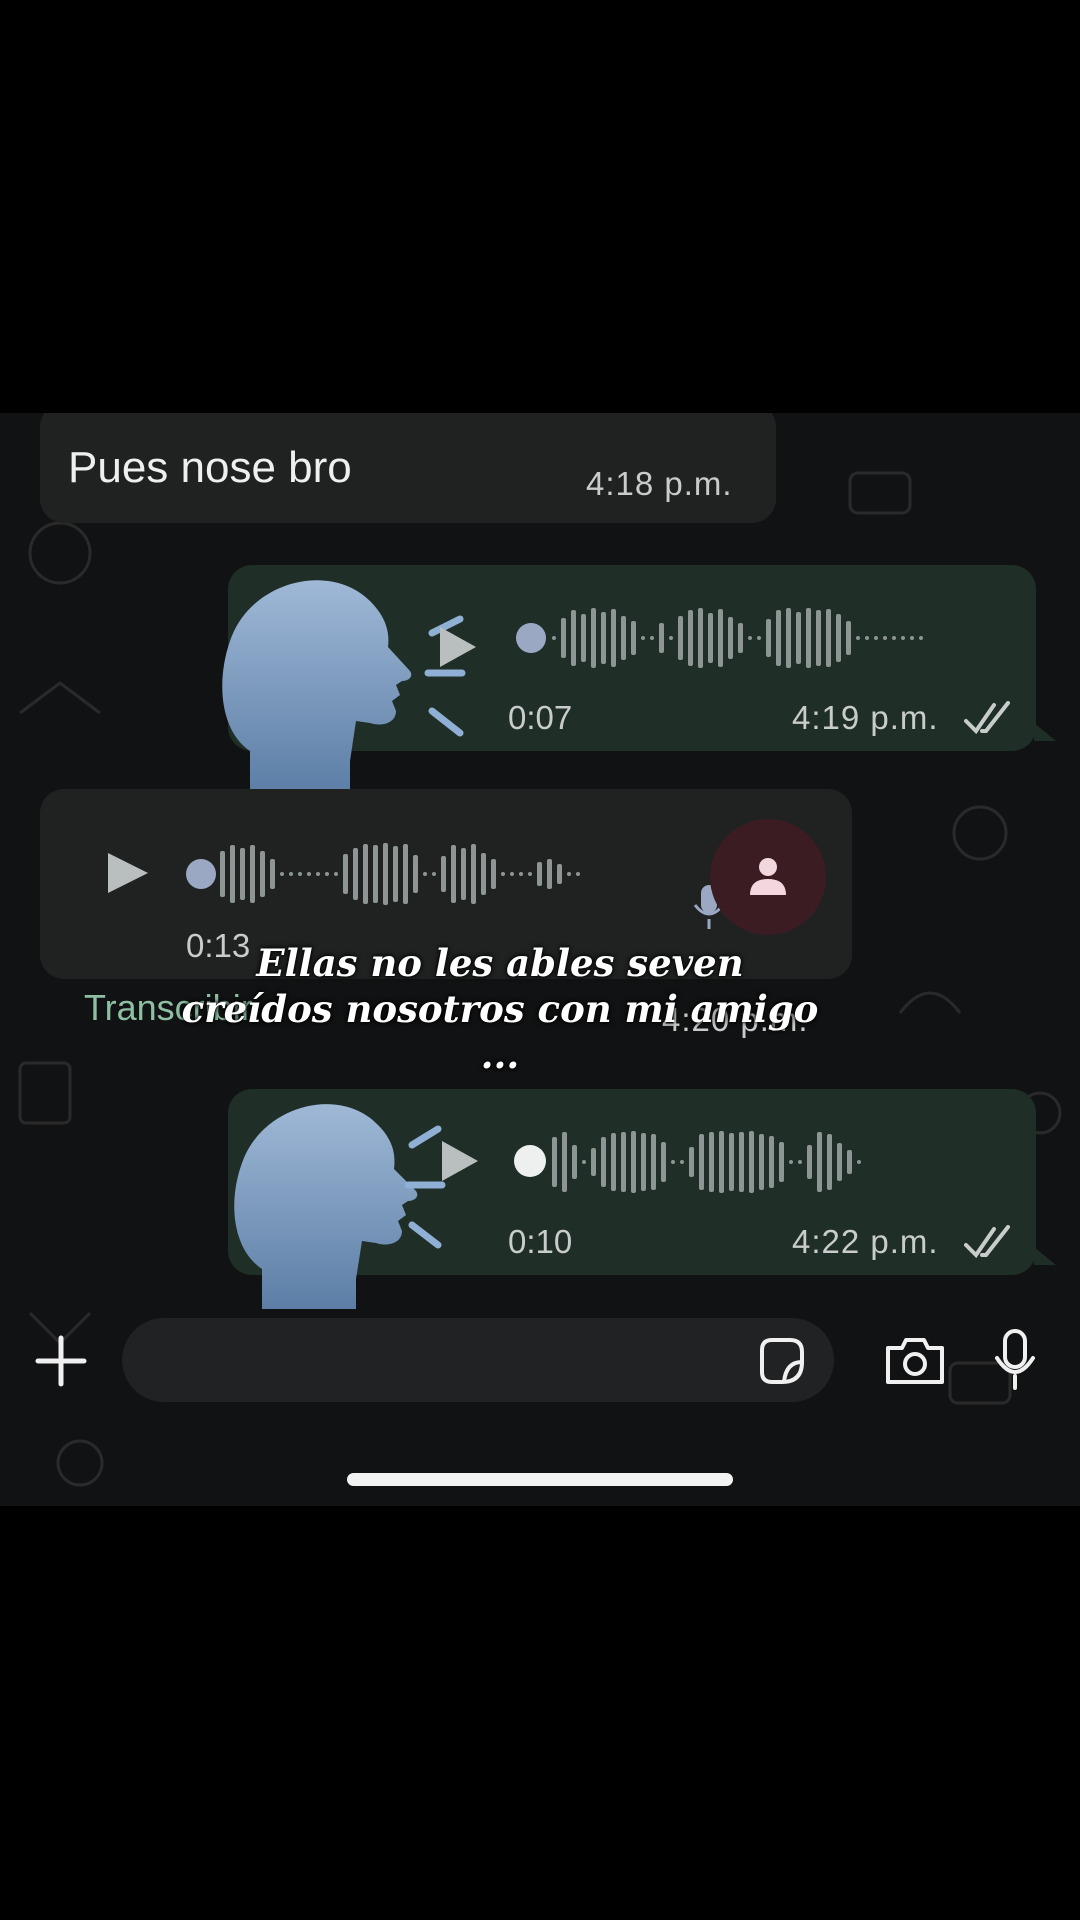 The height and width of the screenshot is (1920, 1080). Describe the element at coordinates (210, 467) in the screenshot. I see `message-text: Pues nose bro` at that location.